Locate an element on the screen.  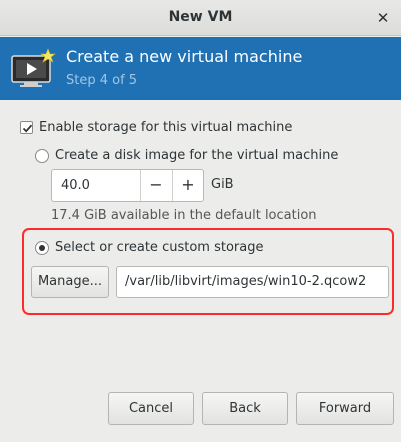
radio-selected-dot is located at coordinates (42, 248).